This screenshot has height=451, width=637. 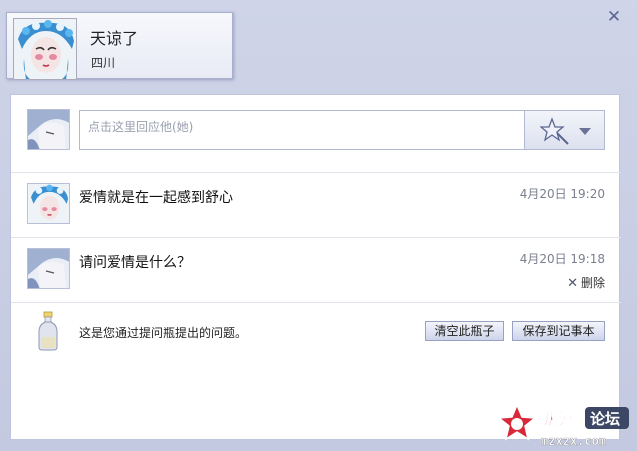 What do you see at coordinates (605, 419) in the screenshot?
I see `svg-text: 论坛` at bounding box center [605, 419].